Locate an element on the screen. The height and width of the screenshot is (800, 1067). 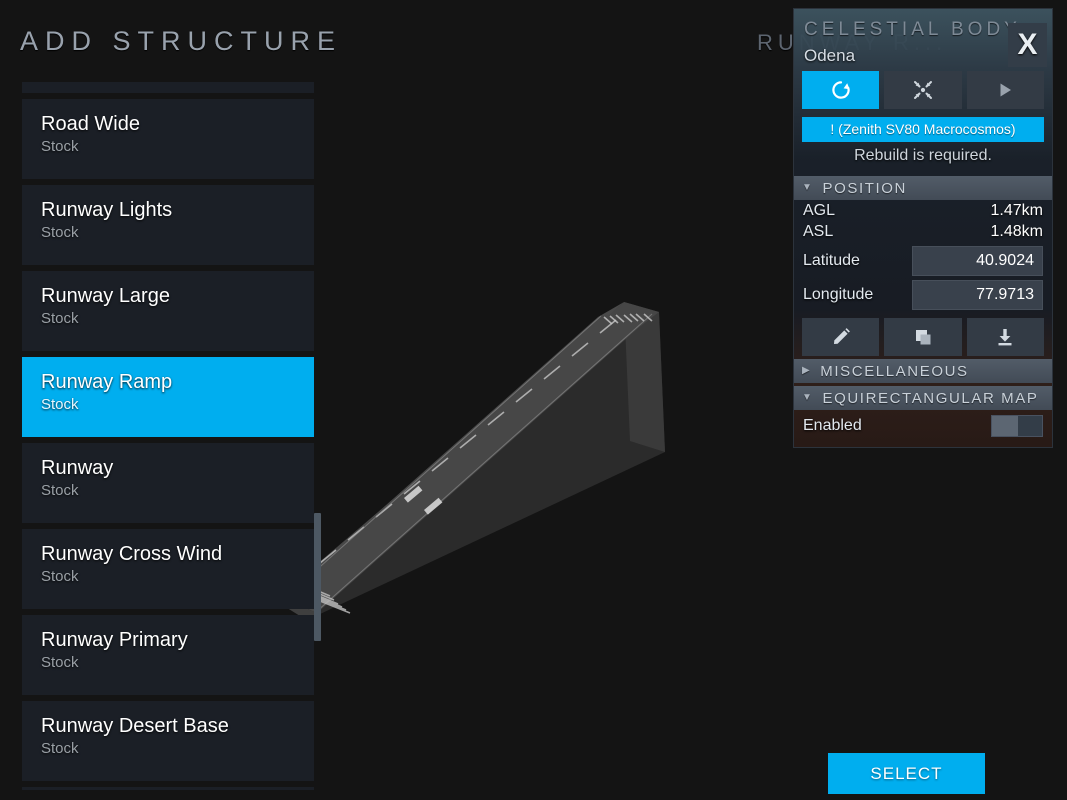
section-header-miscellaneous: ▶ MISCELLANEOUS is located at coordinates (923, 371).